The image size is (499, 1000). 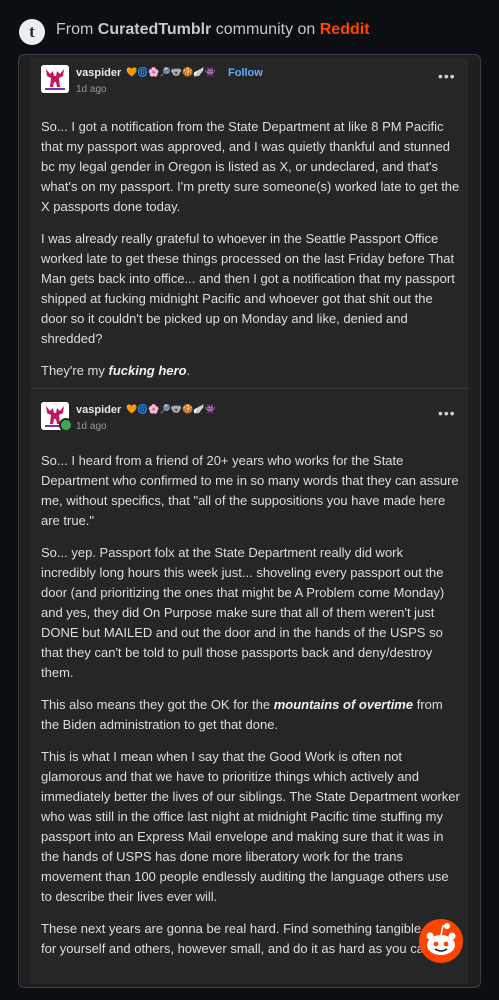 I want to click on source-prefix: From, so click(x=77, y=29).